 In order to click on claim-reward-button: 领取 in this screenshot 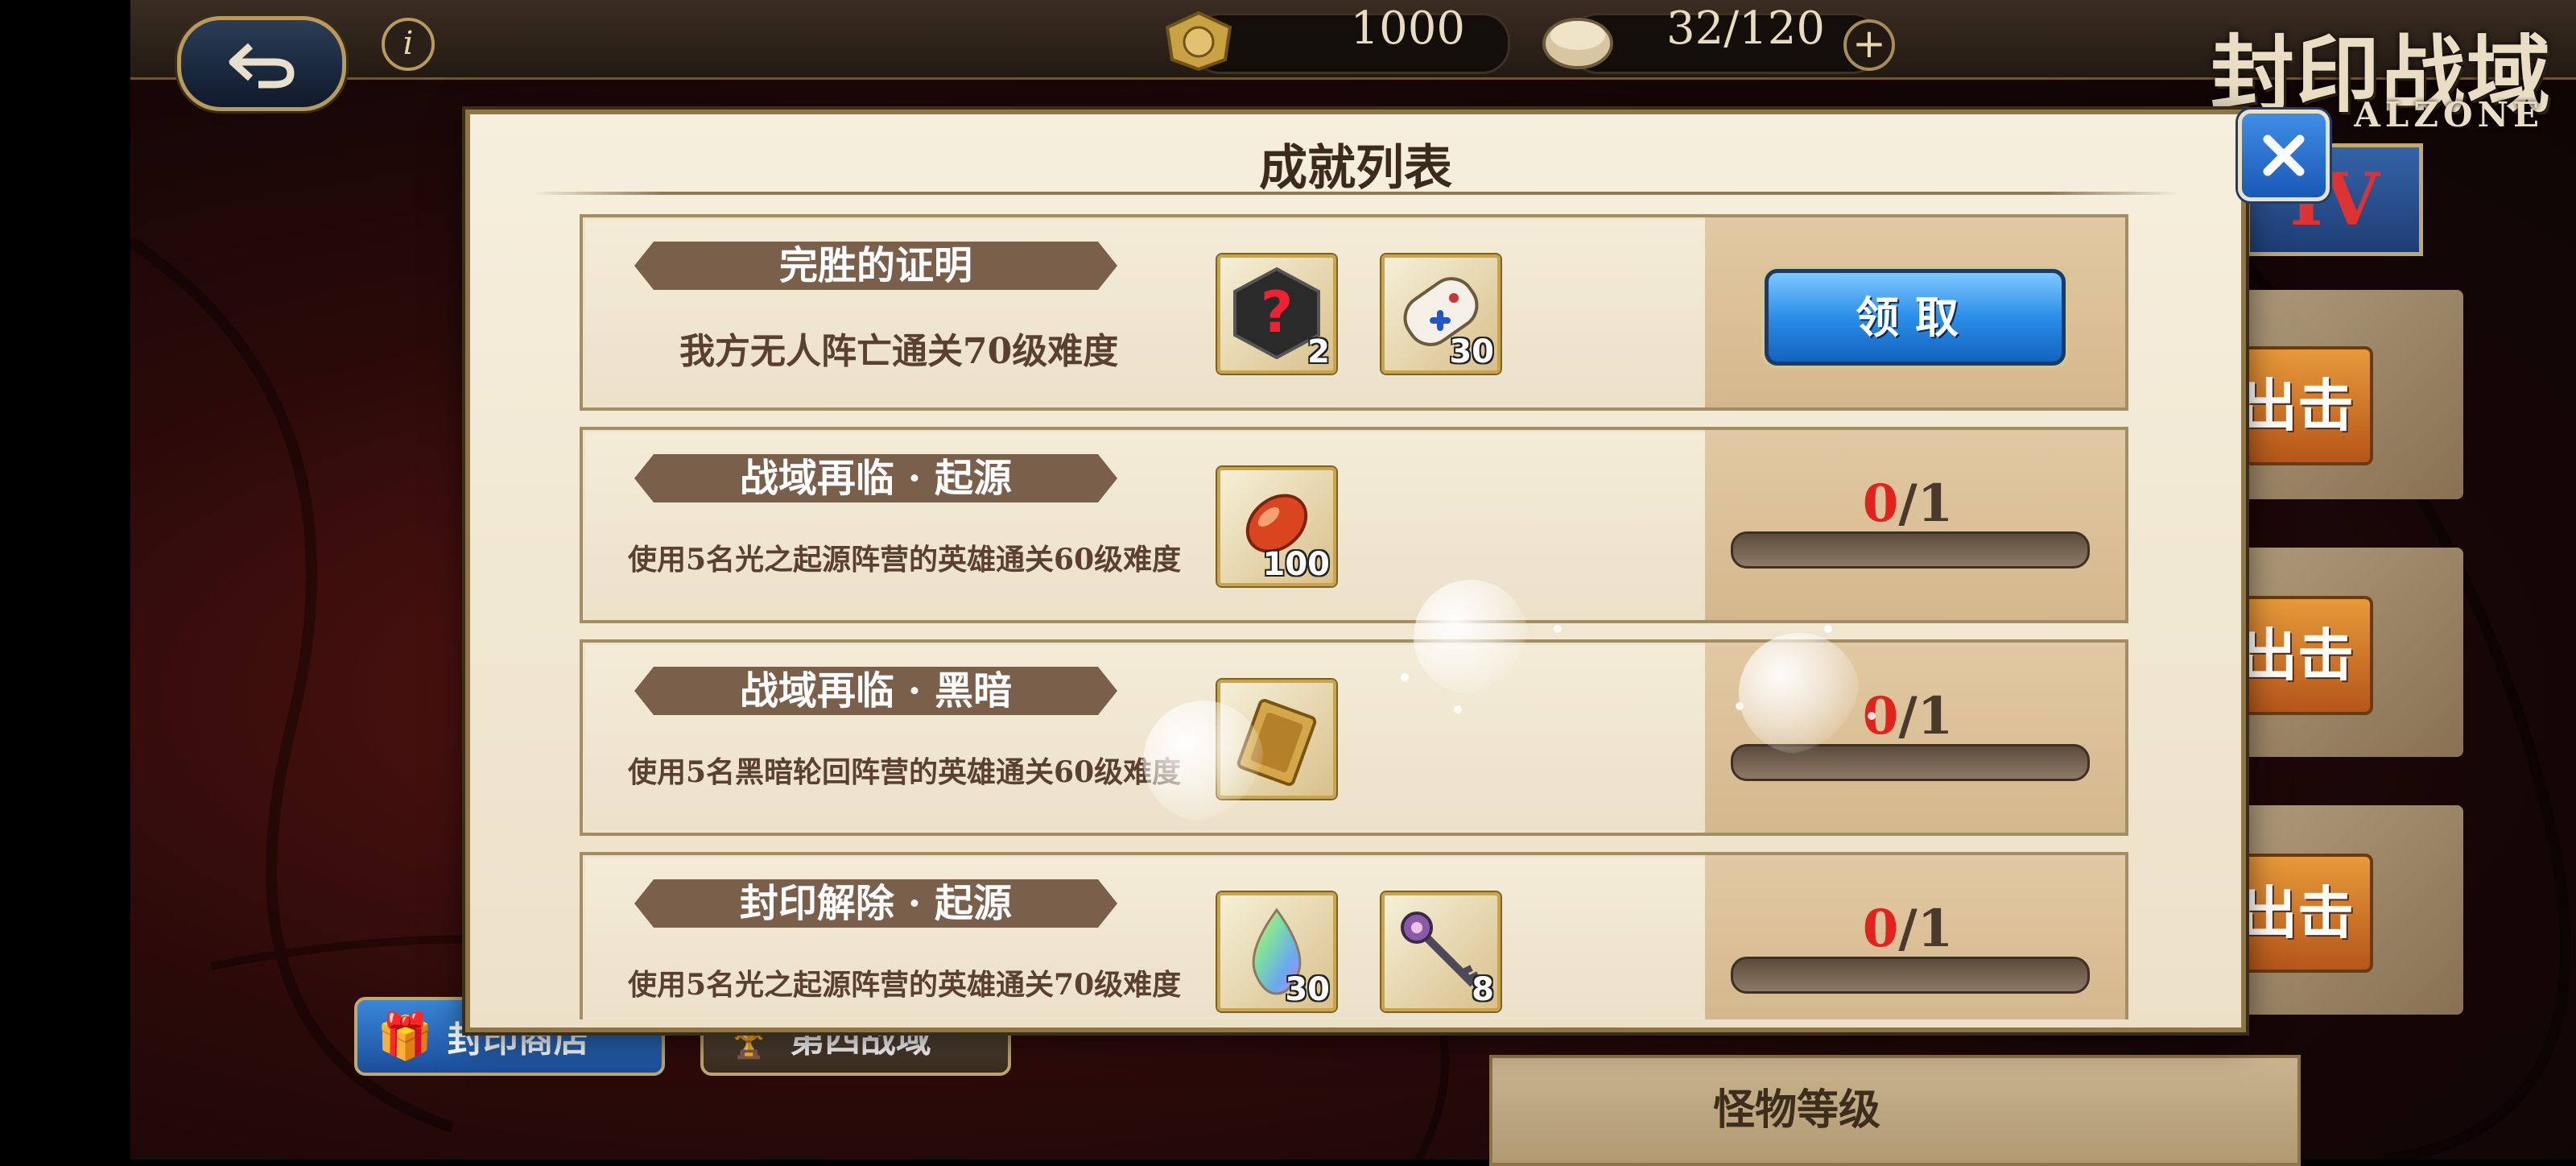, I will do `click(1915, 317)`.